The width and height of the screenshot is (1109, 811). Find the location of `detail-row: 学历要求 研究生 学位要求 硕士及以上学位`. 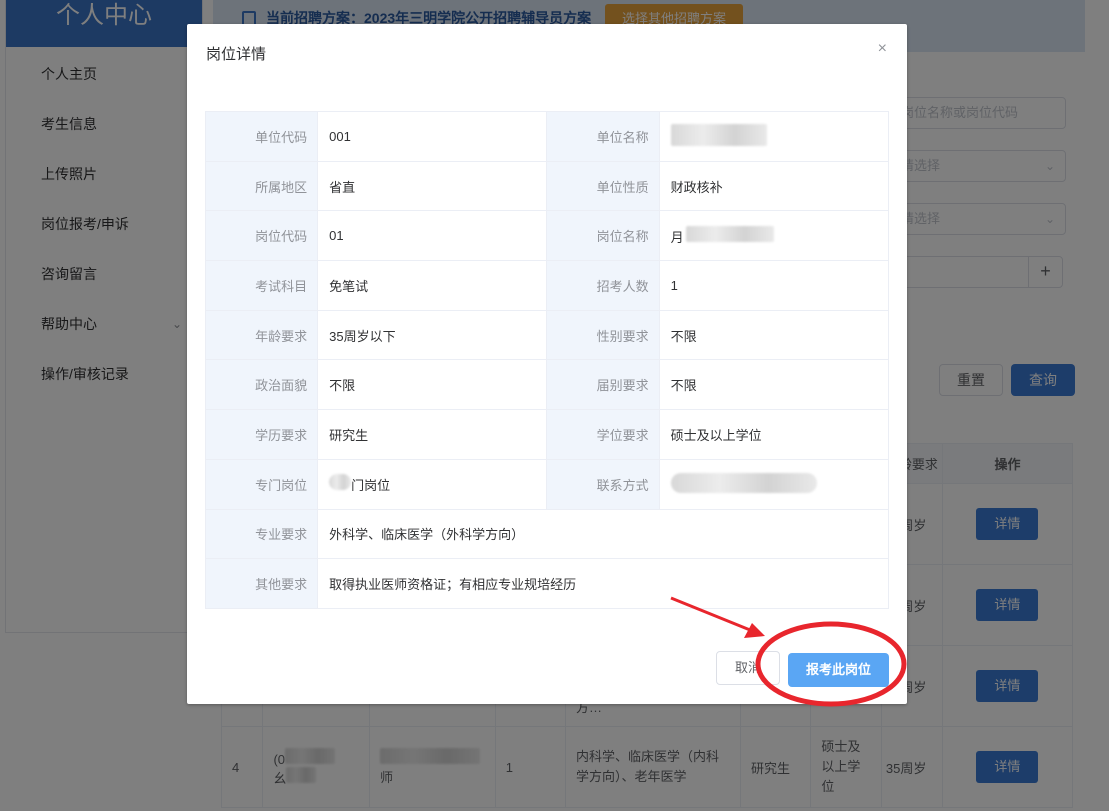

detail-row: 学历要求 研究生 学位要求 硕士及以上学位 is located at coordinates (547, 434).